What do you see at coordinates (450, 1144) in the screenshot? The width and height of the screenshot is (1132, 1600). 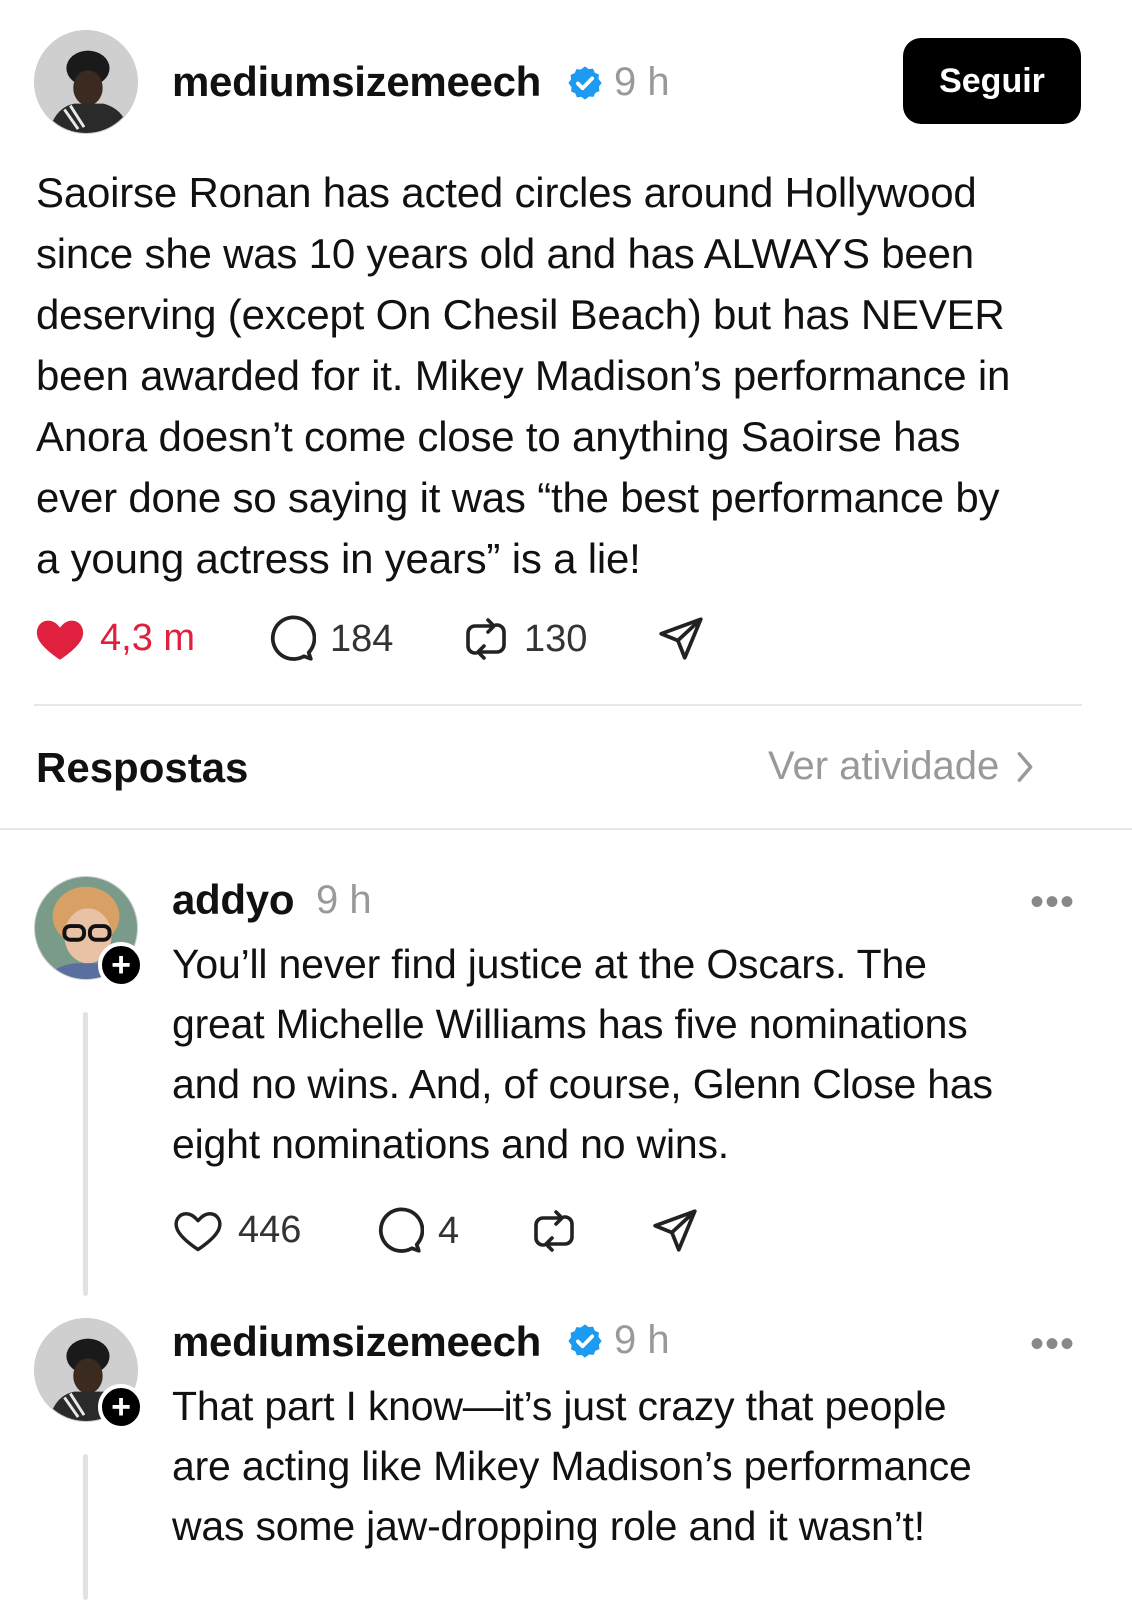 I see `reply-text-line: eight nominations and no wins.` at bounding box center [450, 1144].